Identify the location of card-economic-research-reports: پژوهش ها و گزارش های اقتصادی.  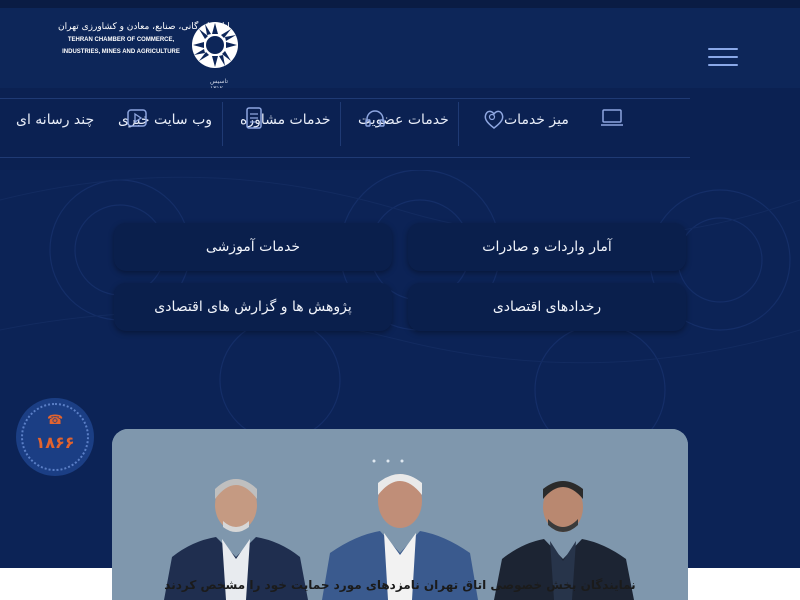
(253, 307).